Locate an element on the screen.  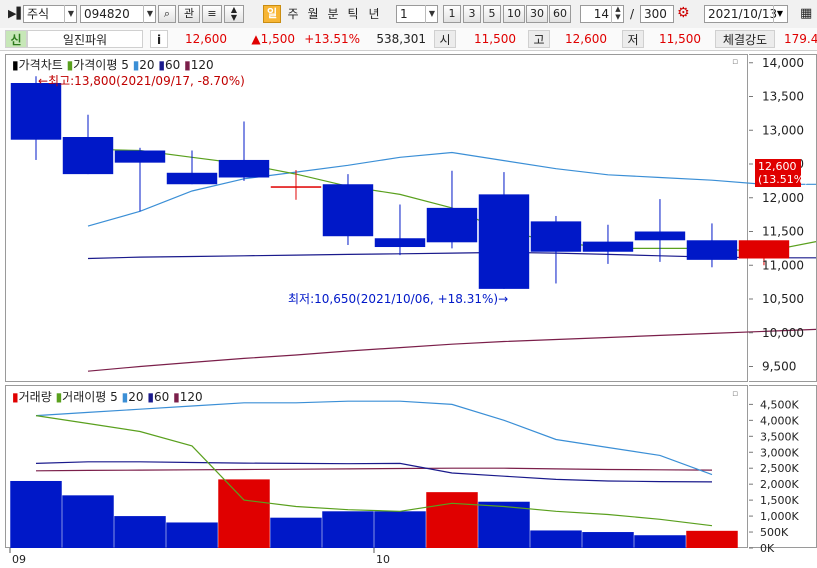
price-legend-ma20: 20 is located at coordinates (147, 65).